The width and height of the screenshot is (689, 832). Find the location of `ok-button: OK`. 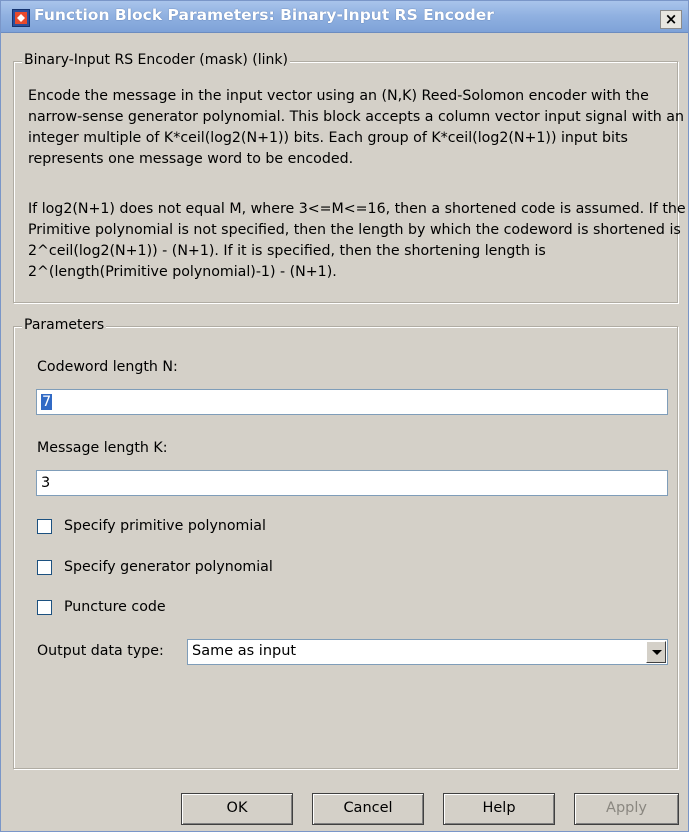

ok-button: OK is located at coordinates (237, 809).